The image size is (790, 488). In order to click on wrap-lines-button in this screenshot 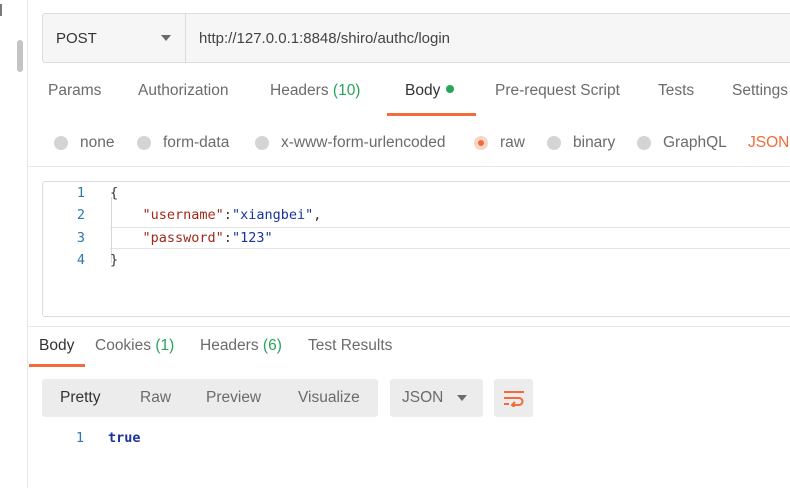, I will do `click(513, 398)`.